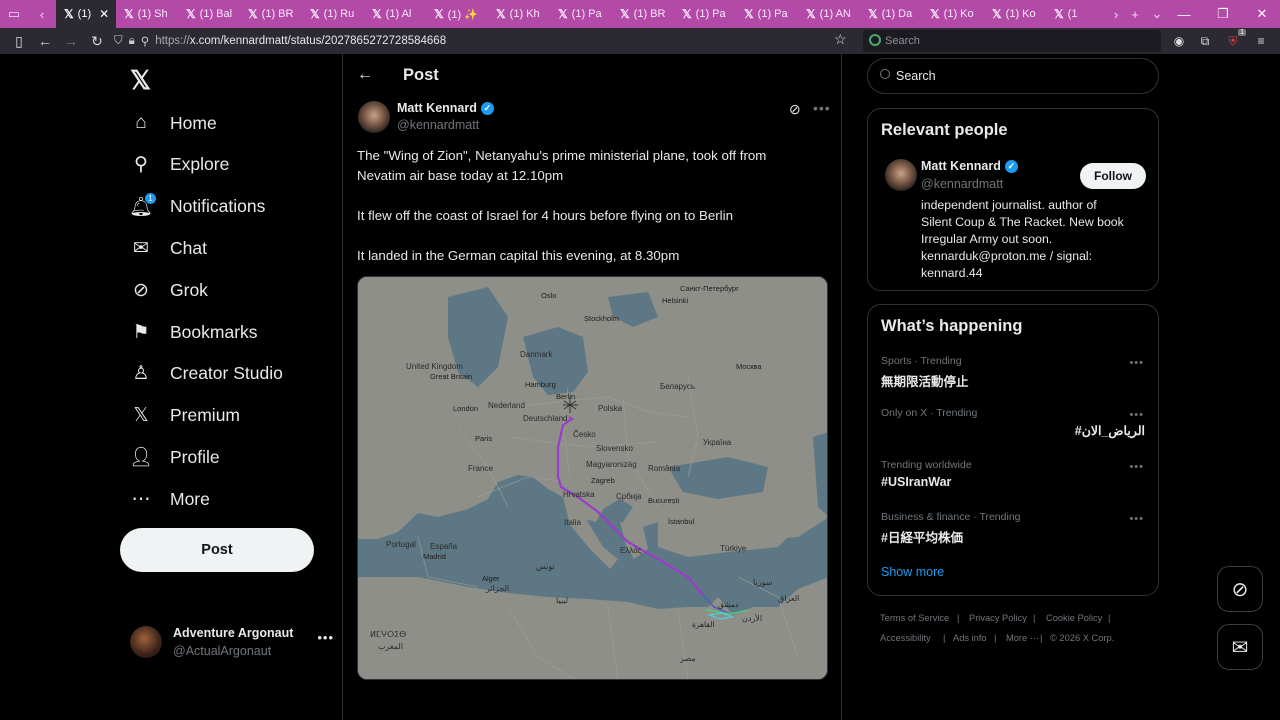 The image size is (1280, 720). What do you see at coordinates (922, 536) in the screenshot?
I see `trend-name: #日経平均株価` at bounding box center [922, 536].